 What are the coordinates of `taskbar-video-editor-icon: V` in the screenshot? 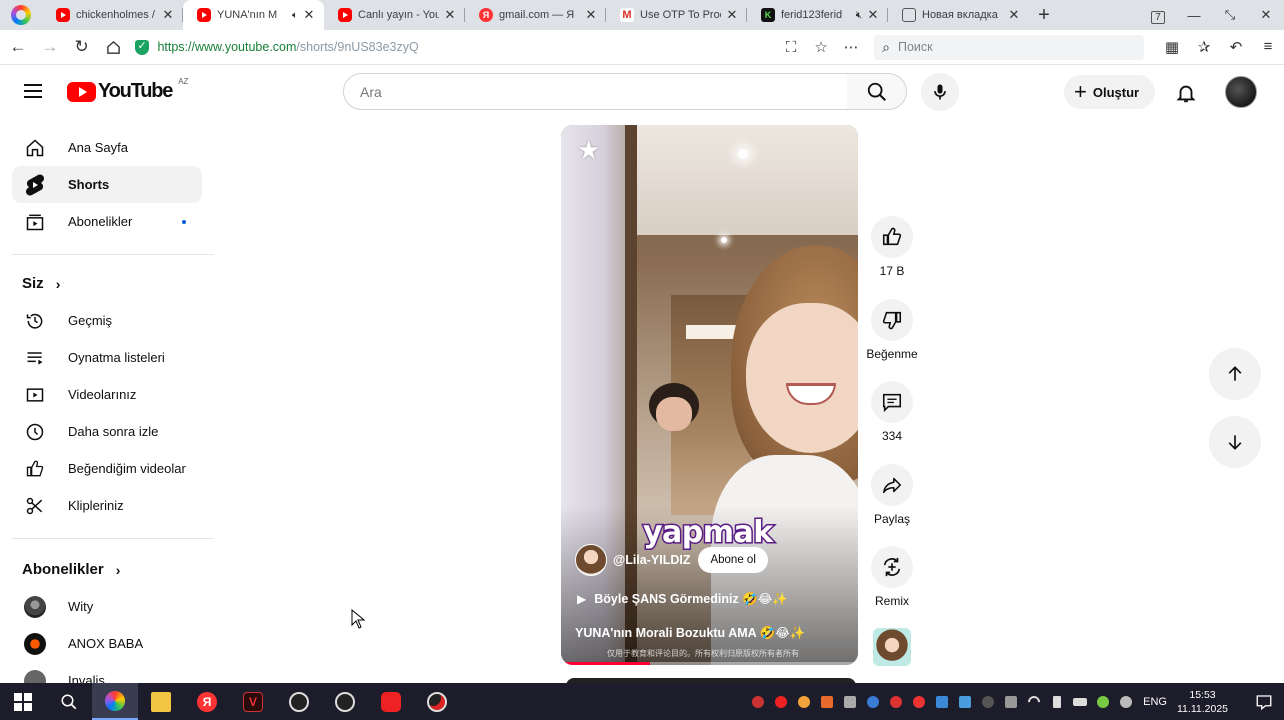 It's located at (253, 701).